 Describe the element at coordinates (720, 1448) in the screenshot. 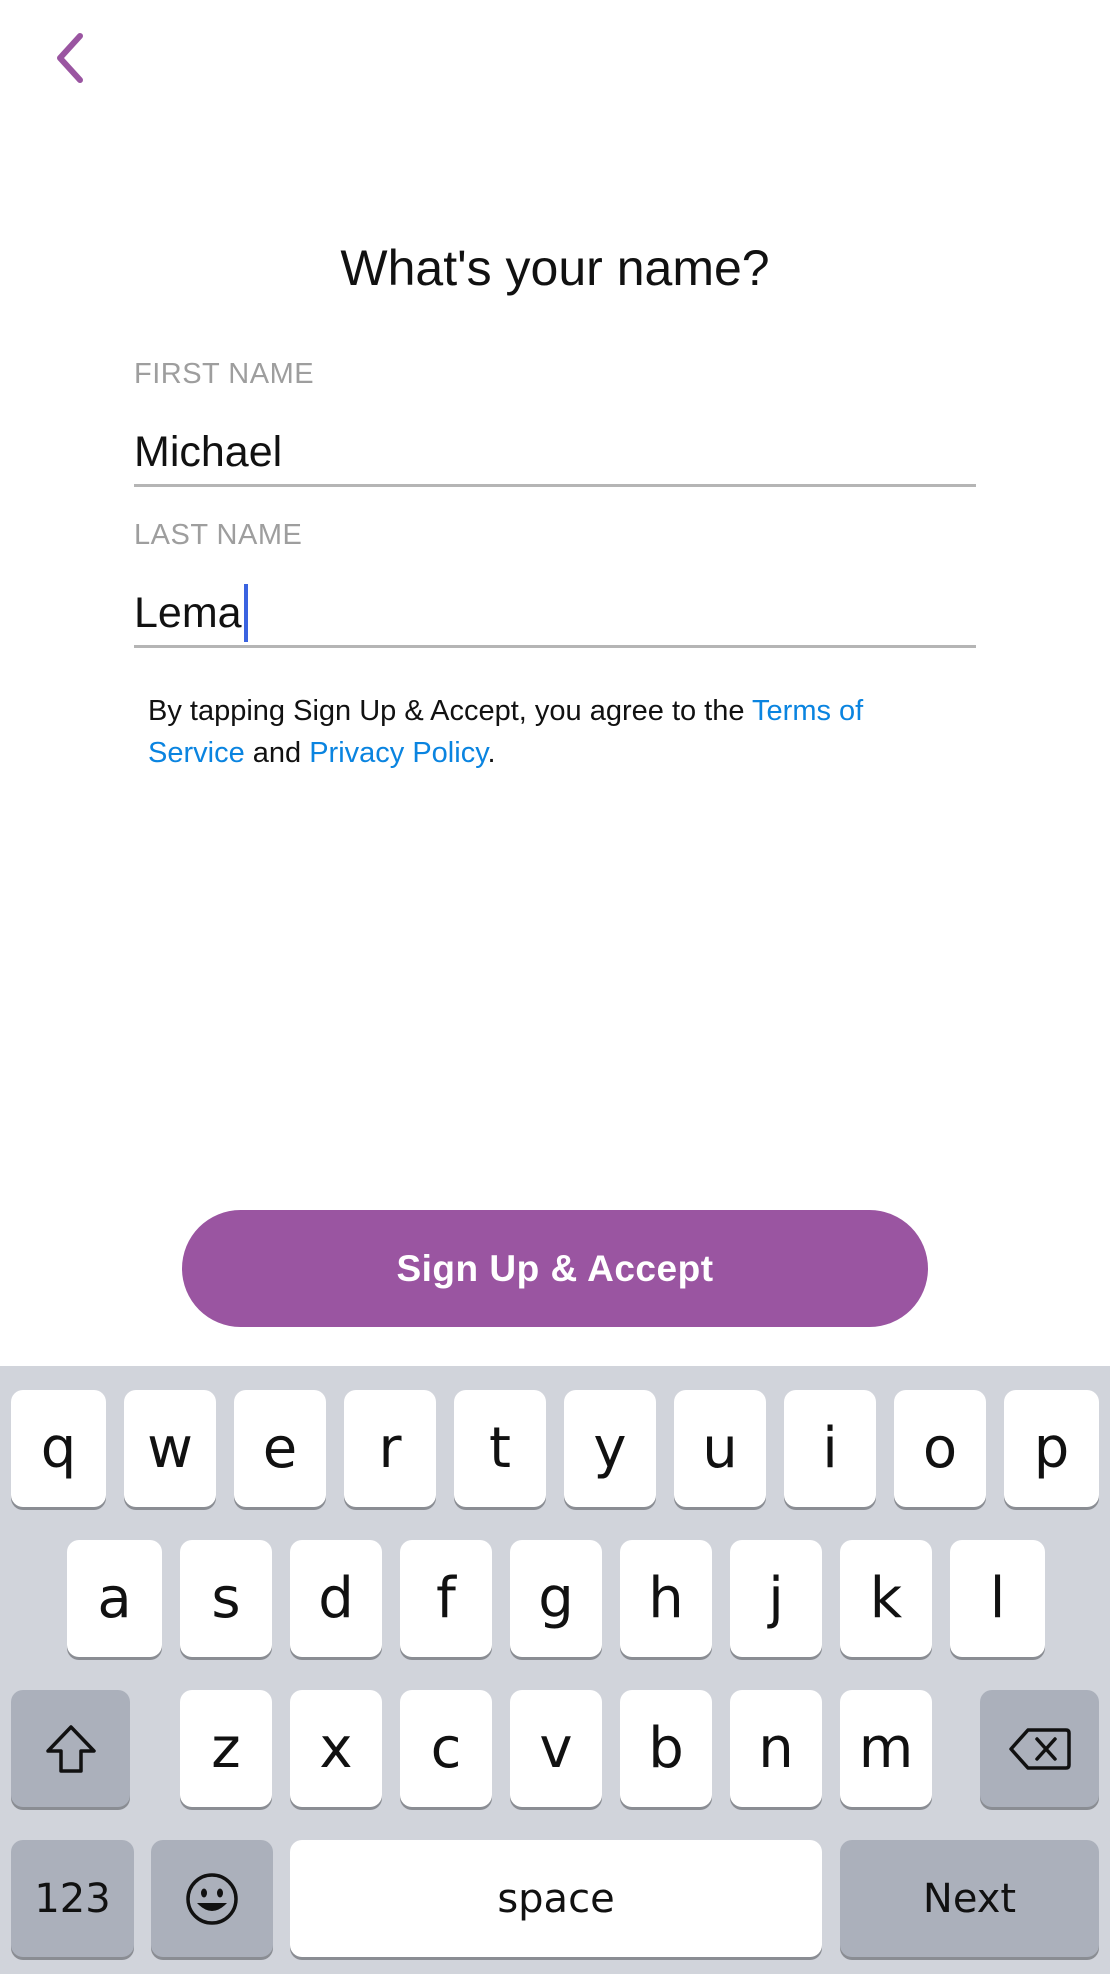

I see `key-u: u` at that location.